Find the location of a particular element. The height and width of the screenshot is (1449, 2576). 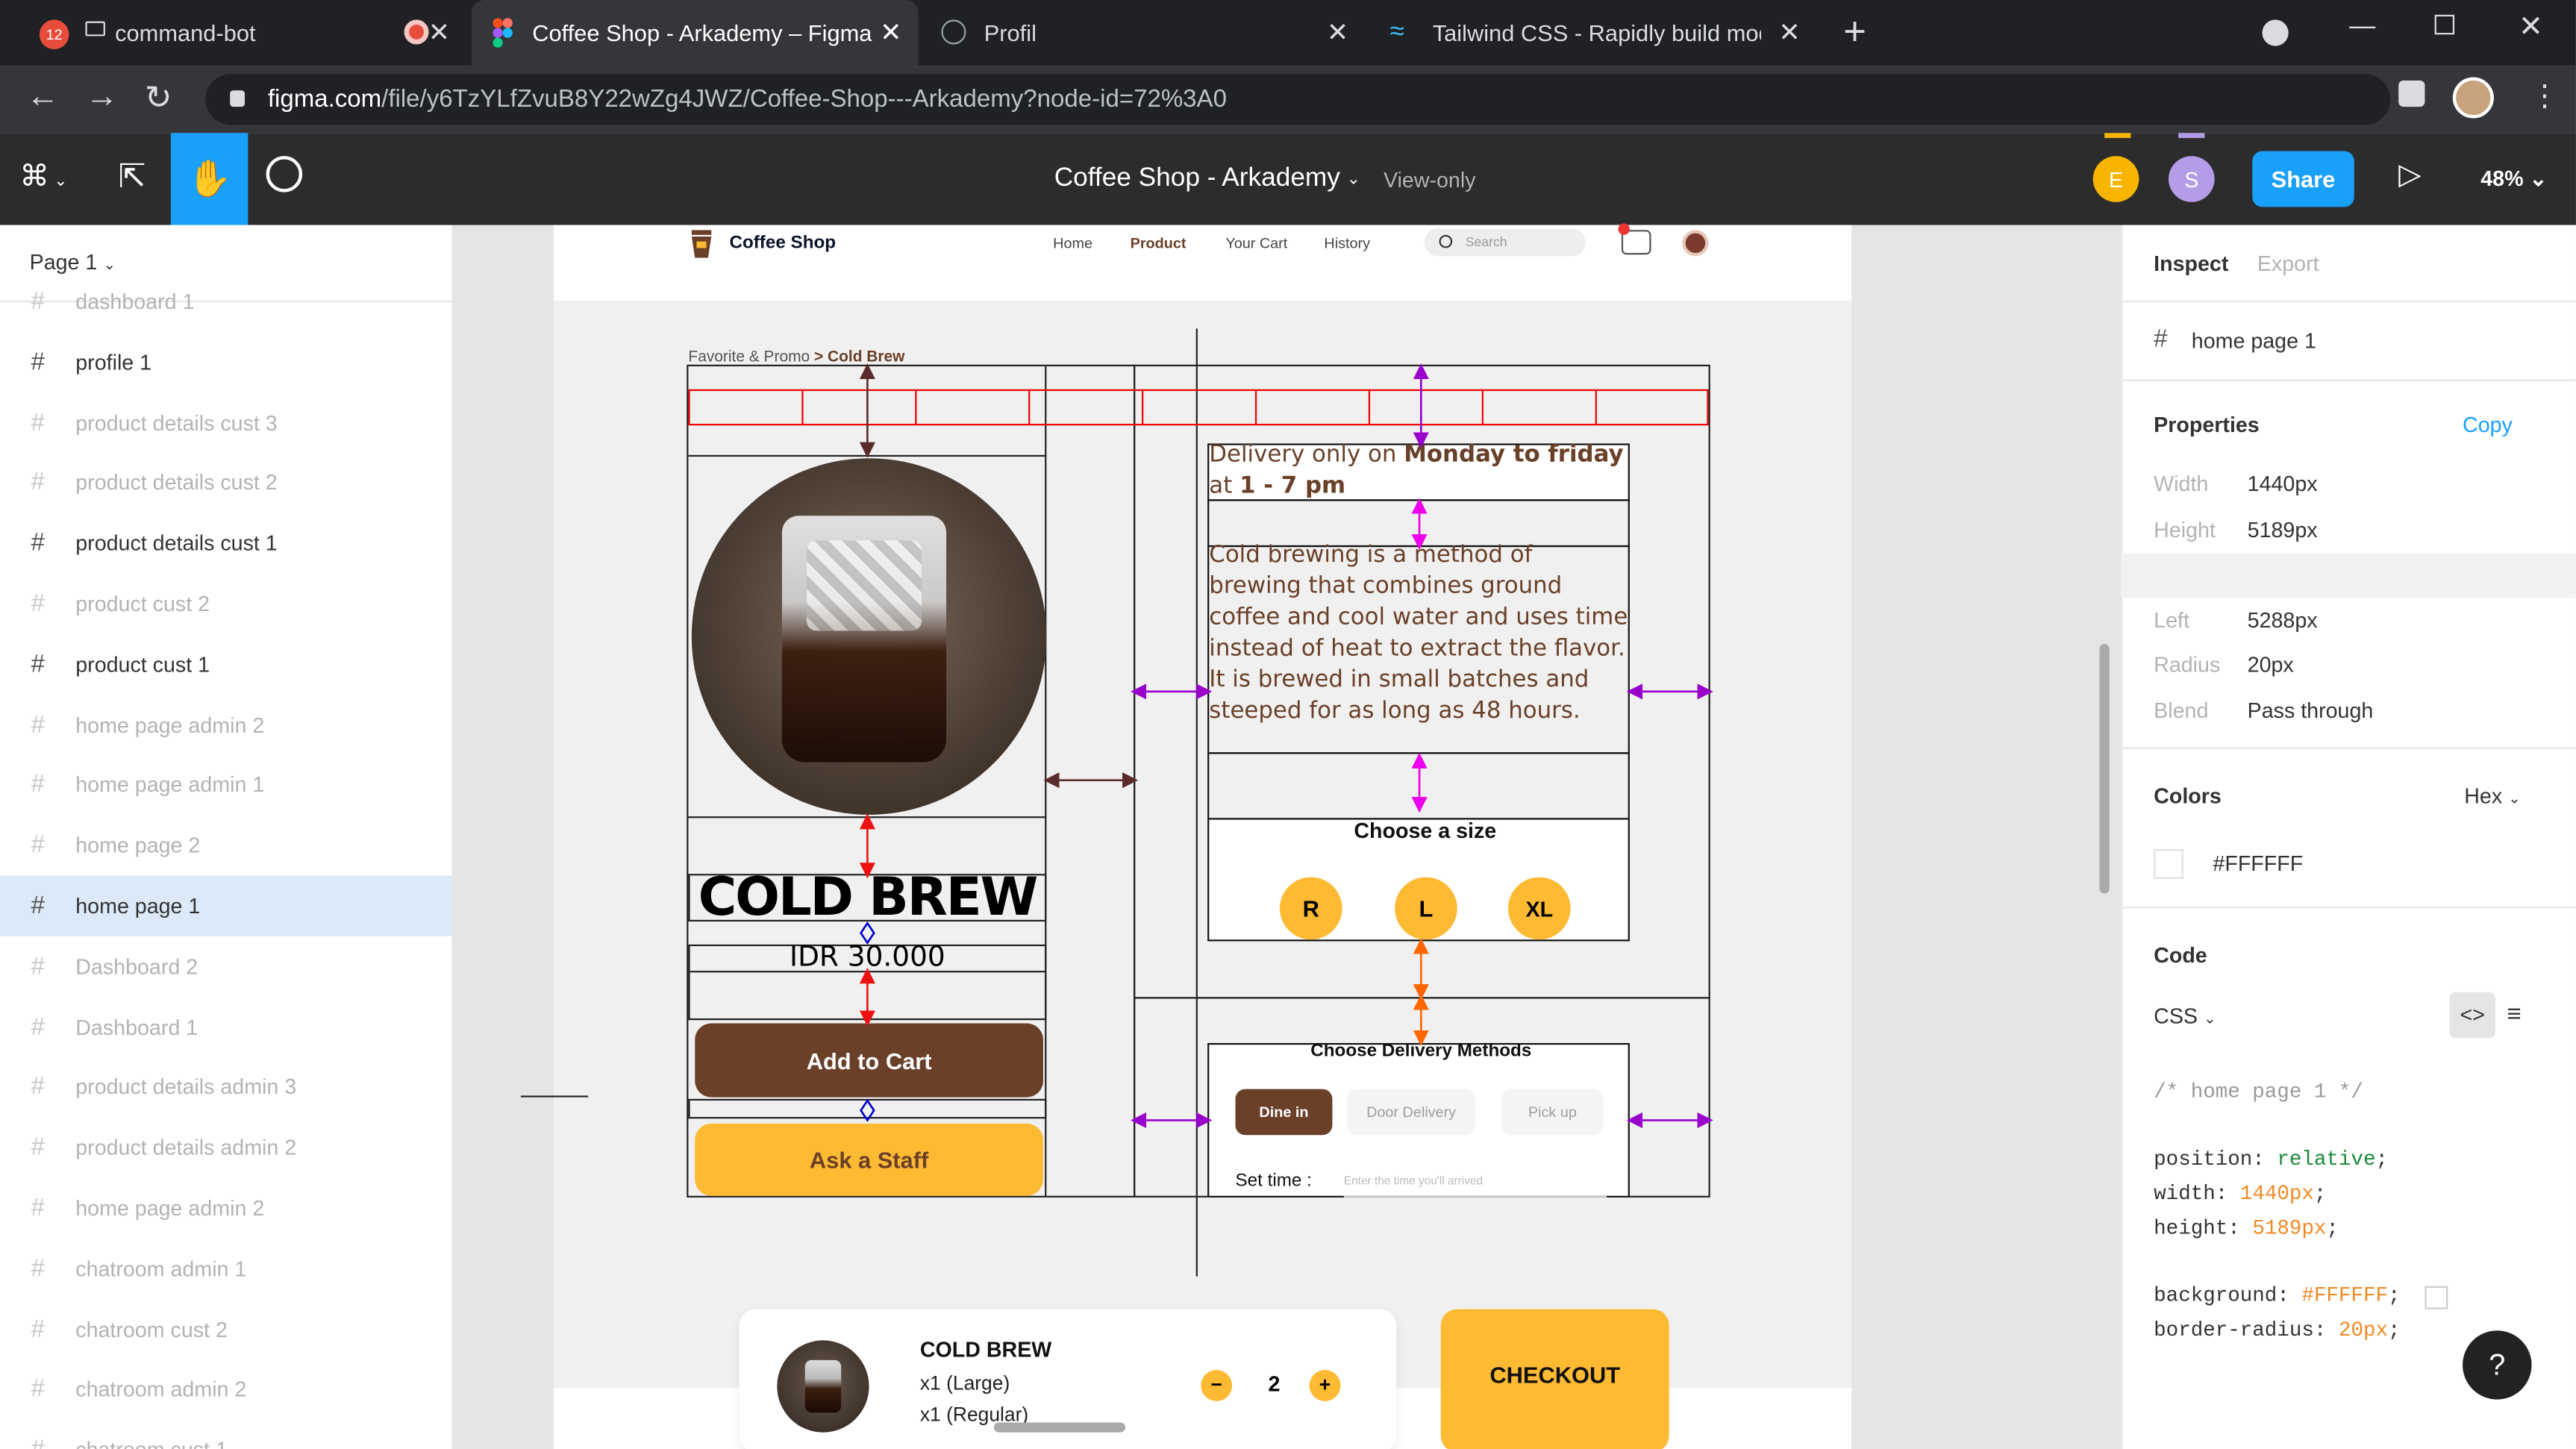

code-val: 1440px is located at coordinates (2276, 1194).